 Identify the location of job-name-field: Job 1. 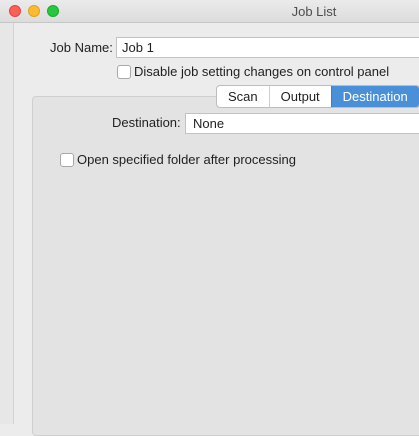
(267, 47).